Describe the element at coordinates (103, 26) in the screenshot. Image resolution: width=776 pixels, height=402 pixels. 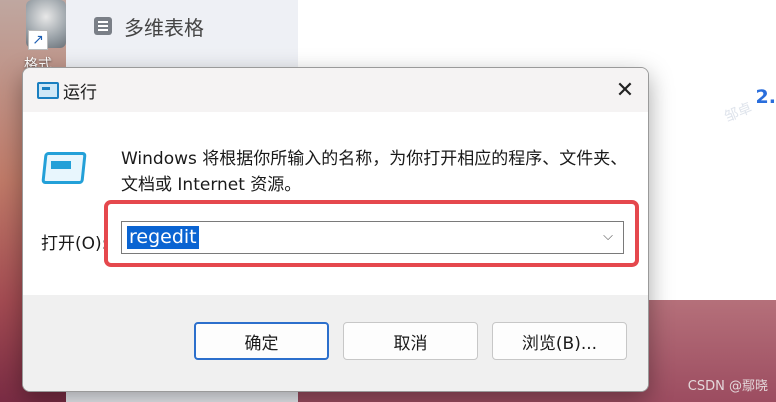
I see `table-icon` at that location.